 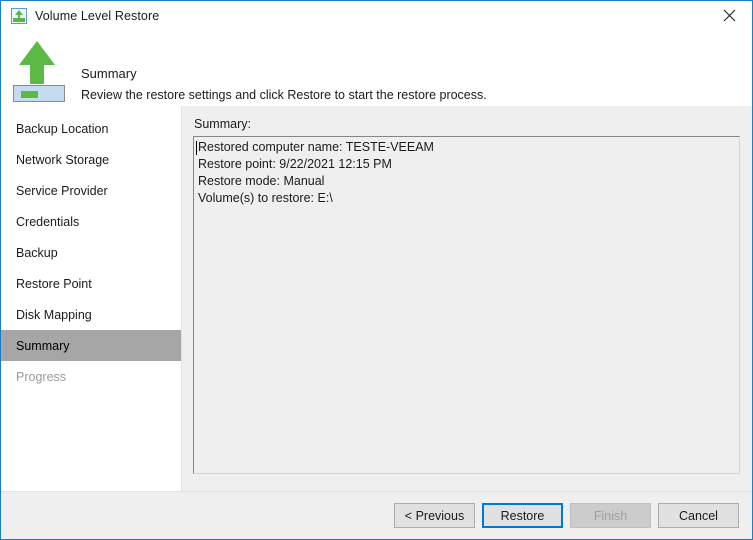 I want to click on sidebar-item-backup-location: Backup Location, so click(x=91, y=128).